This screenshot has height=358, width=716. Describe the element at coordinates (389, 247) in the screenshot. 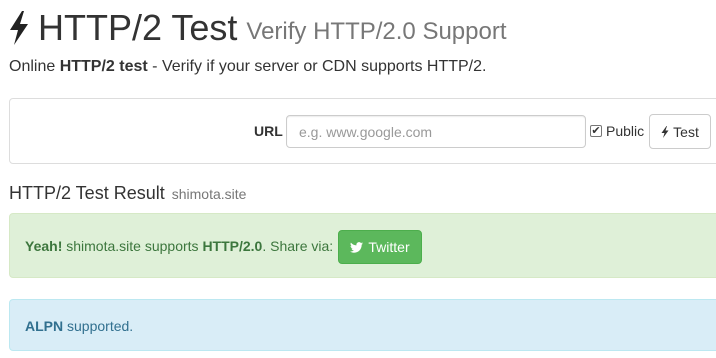

I see `twitter-label: Twitter` at that location.